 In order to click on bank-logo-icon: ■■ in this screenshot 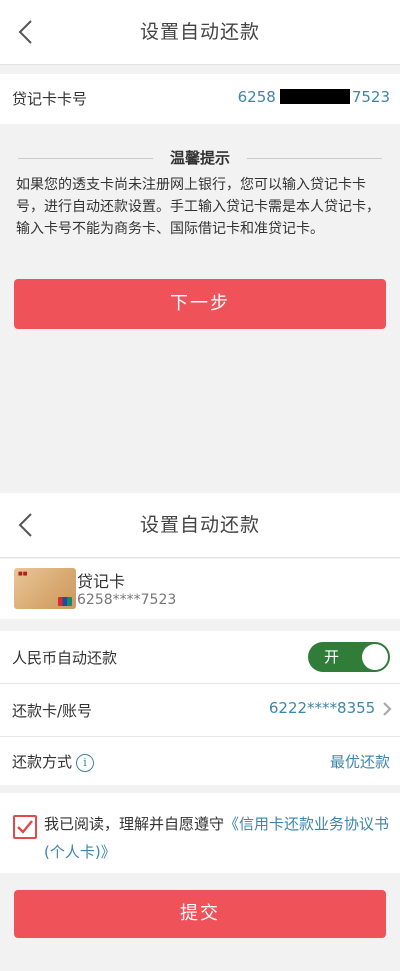, I will do `click(23, 574)`.